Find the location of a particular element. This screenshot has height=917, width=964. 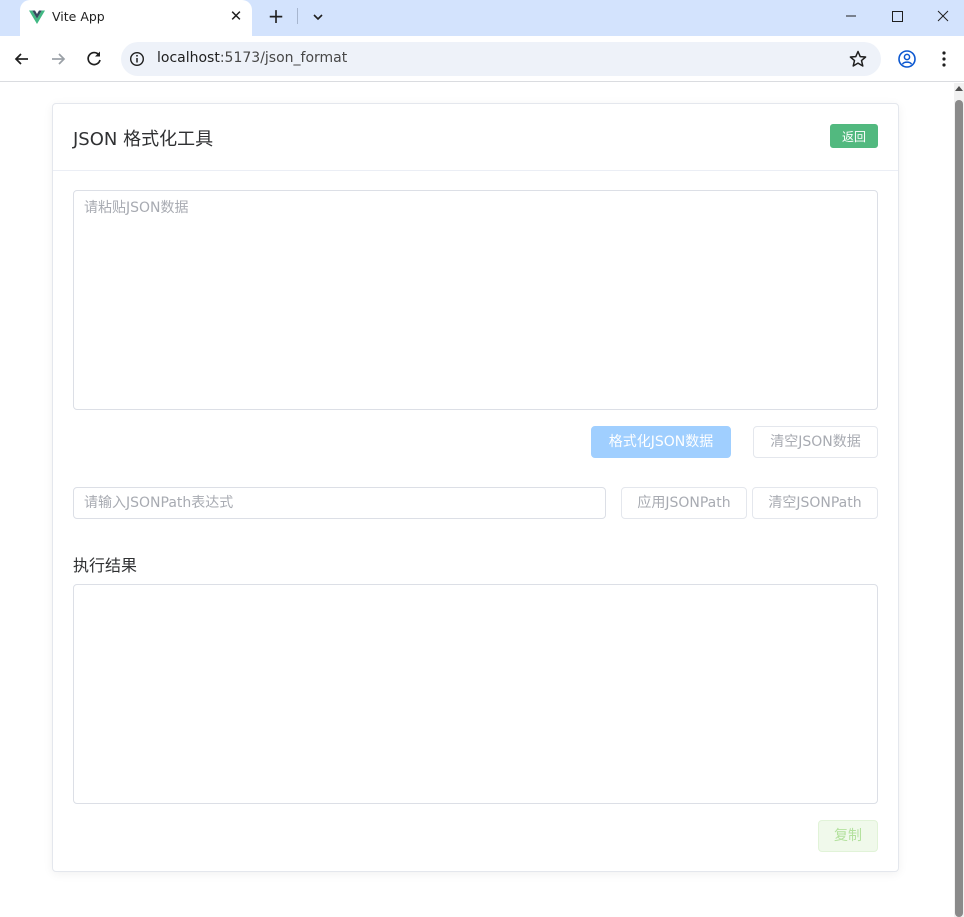

clear-jsonpath-button: 清空JSONPath is located at coordinates (815, 503).